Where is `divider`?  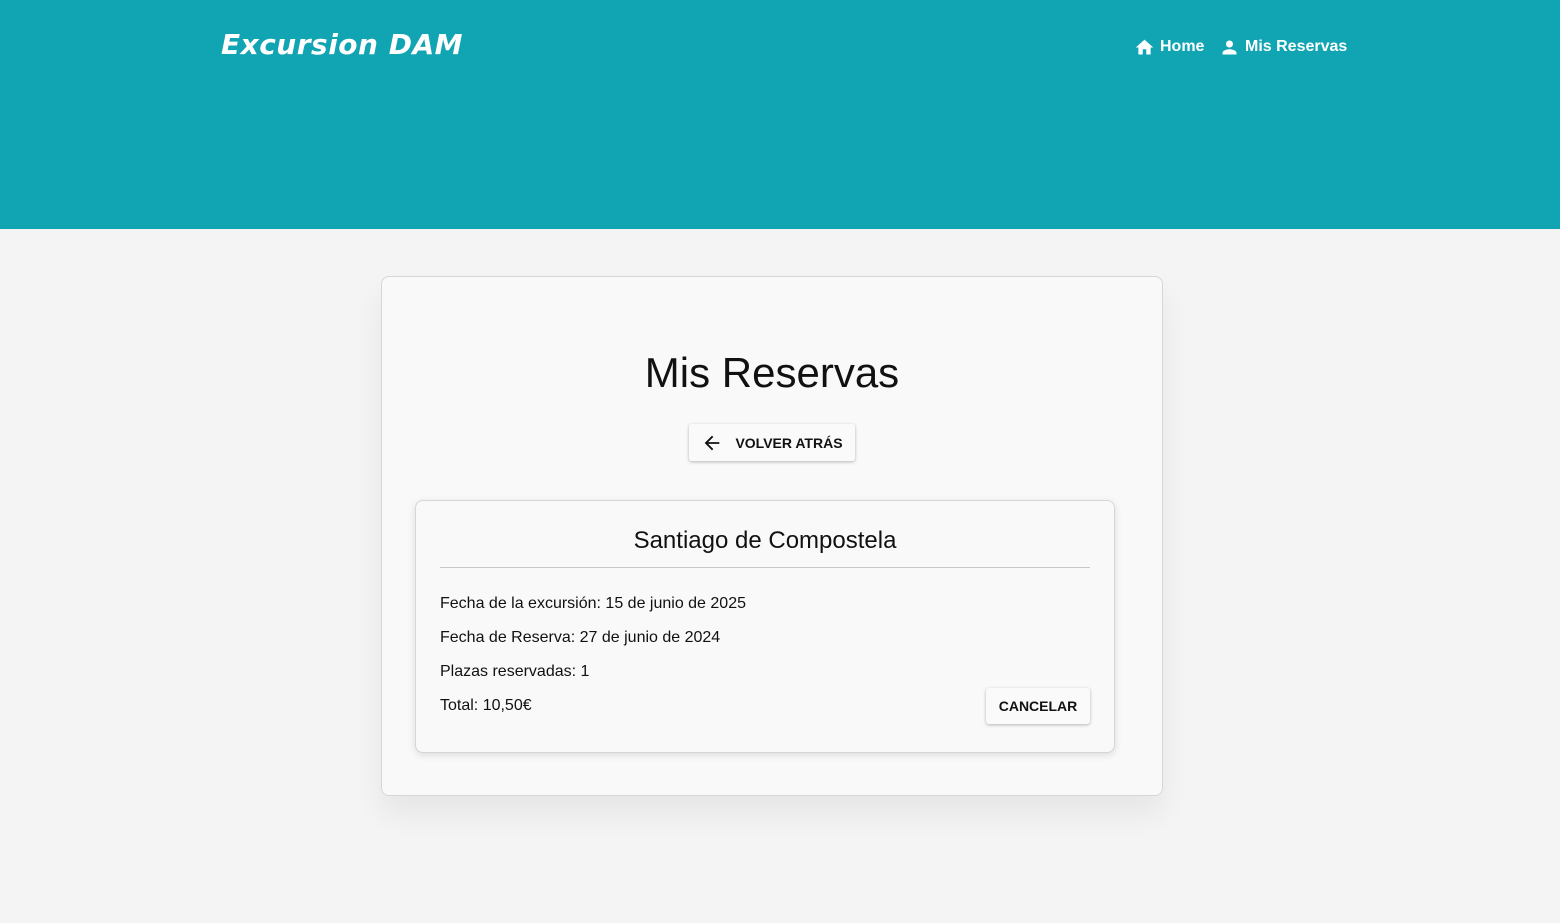 divider is located at coordinates (765, 567).